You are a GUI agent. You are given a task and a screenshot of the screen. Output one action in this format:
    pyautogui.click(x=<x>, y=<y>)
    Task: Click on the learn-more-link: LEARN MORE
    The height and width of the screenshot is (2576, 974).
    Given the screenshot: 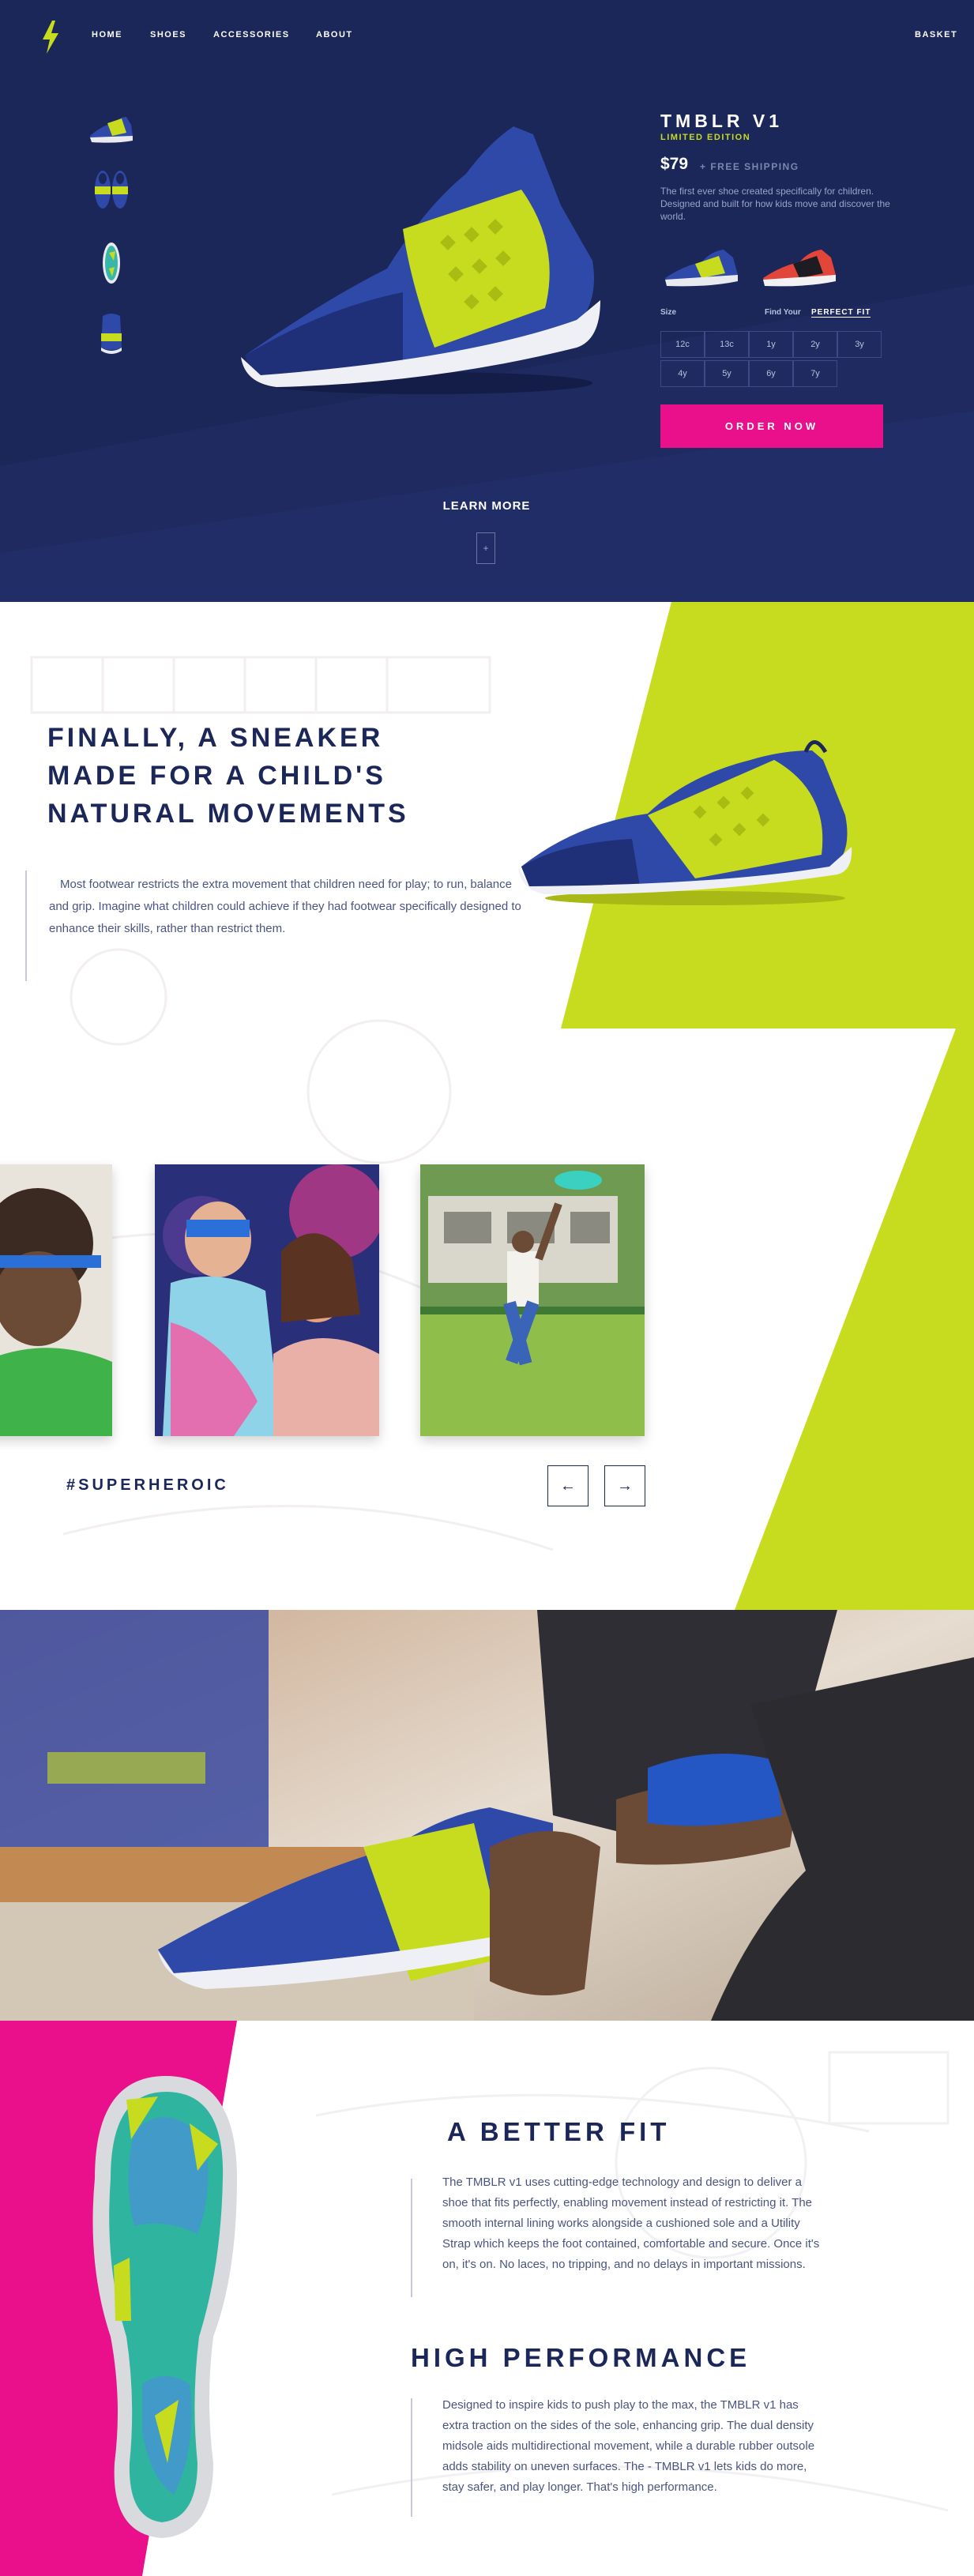 What is the action you would take?
    pyautogui.click(x=487, y=506)
    